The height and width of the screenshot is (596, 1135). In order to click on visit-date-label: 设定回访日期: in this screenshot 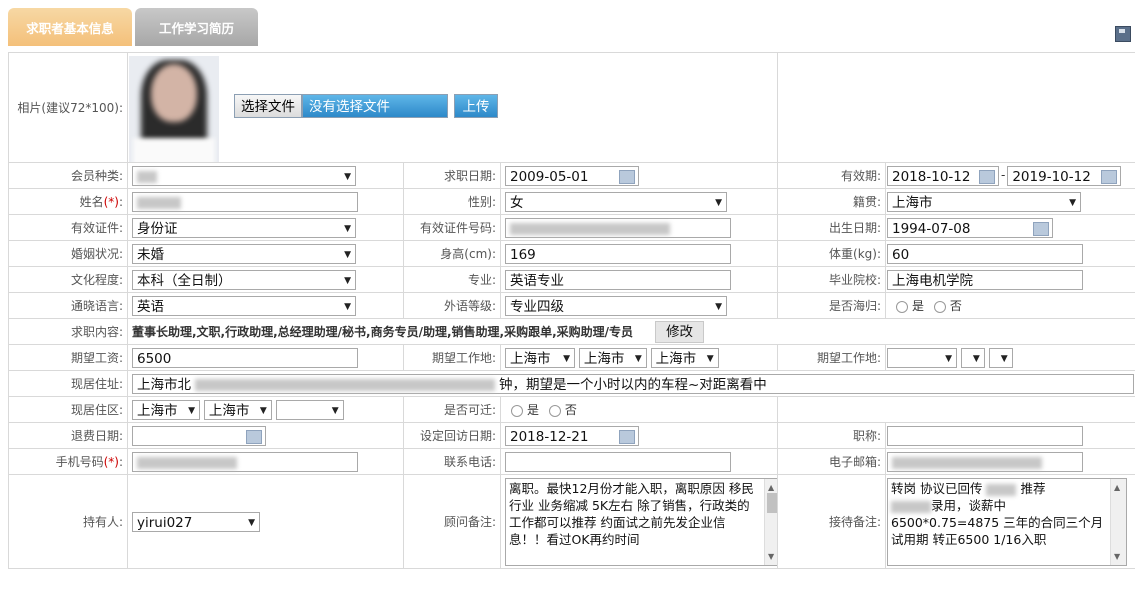, I will do `click(452, 435)`.